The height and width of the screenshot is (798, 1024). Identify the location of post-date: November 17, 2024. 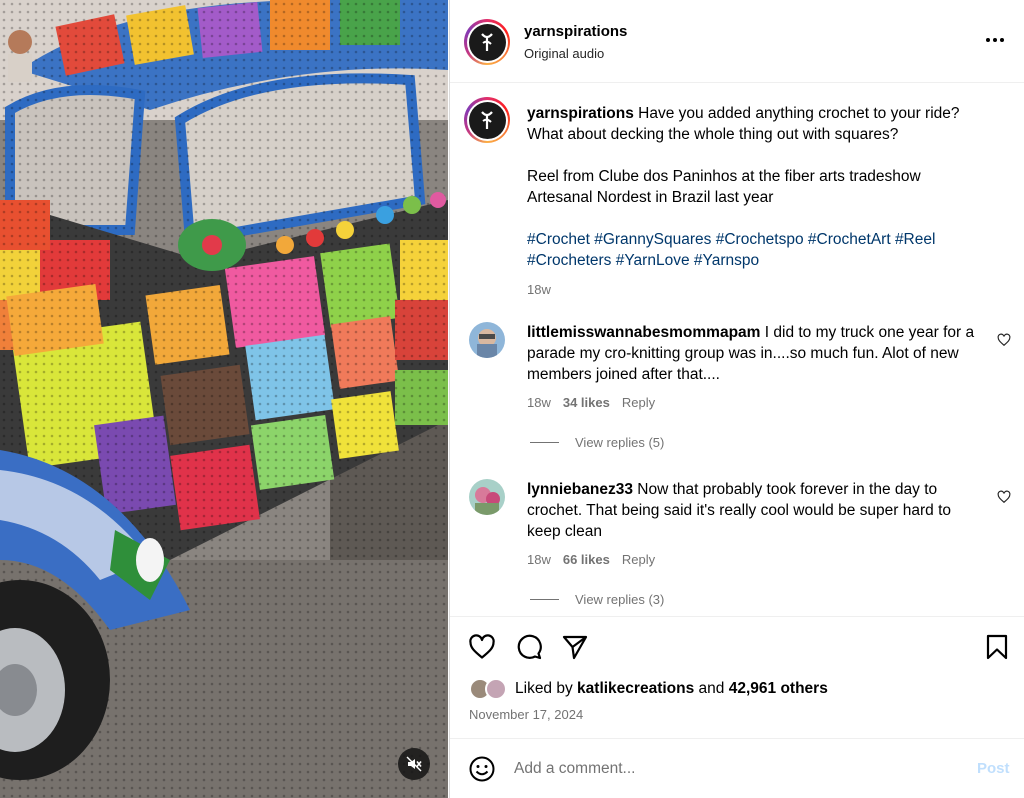
(526, 714).